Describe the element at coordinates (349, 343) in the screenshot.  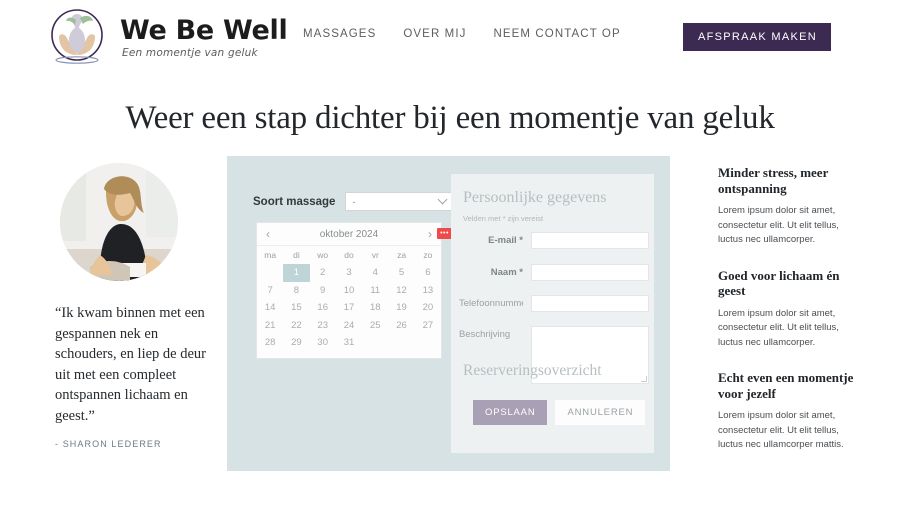
I see `calendar-day-cell: 31` at that location.